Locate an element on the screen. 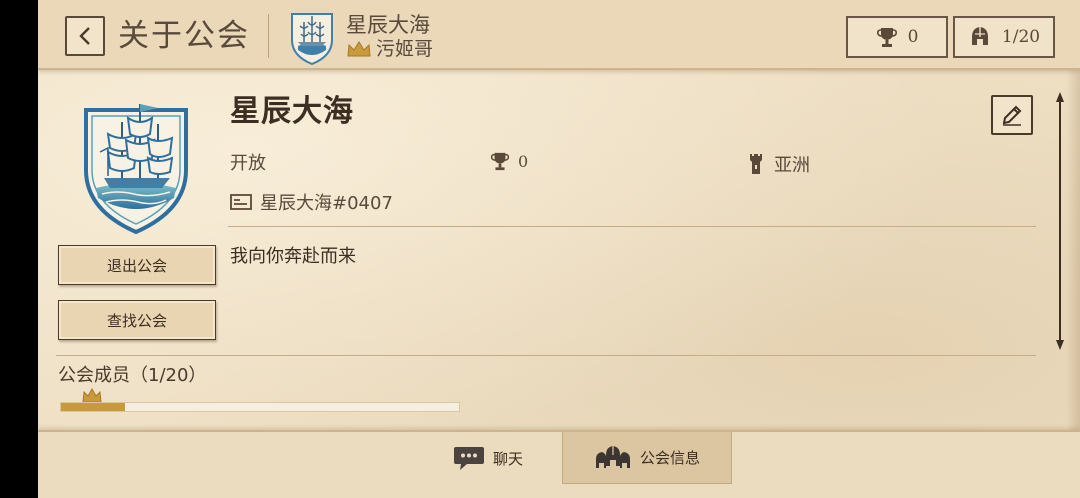 This screenshot has width=1080, height=498. member-progress-bar is located at coordinates (260, 407).